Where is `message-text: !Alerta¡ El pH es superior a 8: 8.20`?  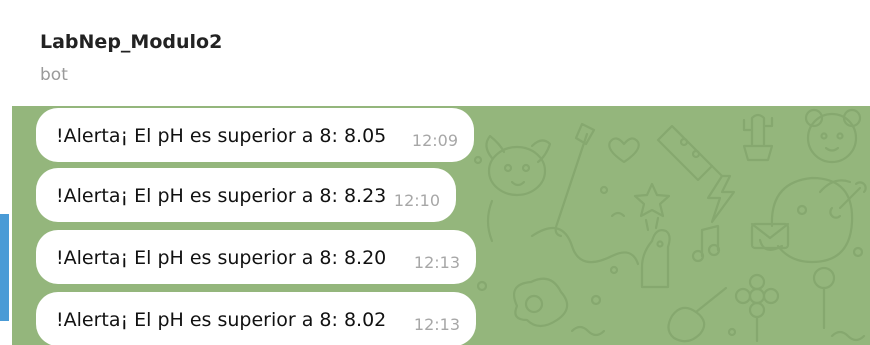 message-text: !Alerta¡ El pH es superior a 8: 8.20 is located at coordinates (221, 258).